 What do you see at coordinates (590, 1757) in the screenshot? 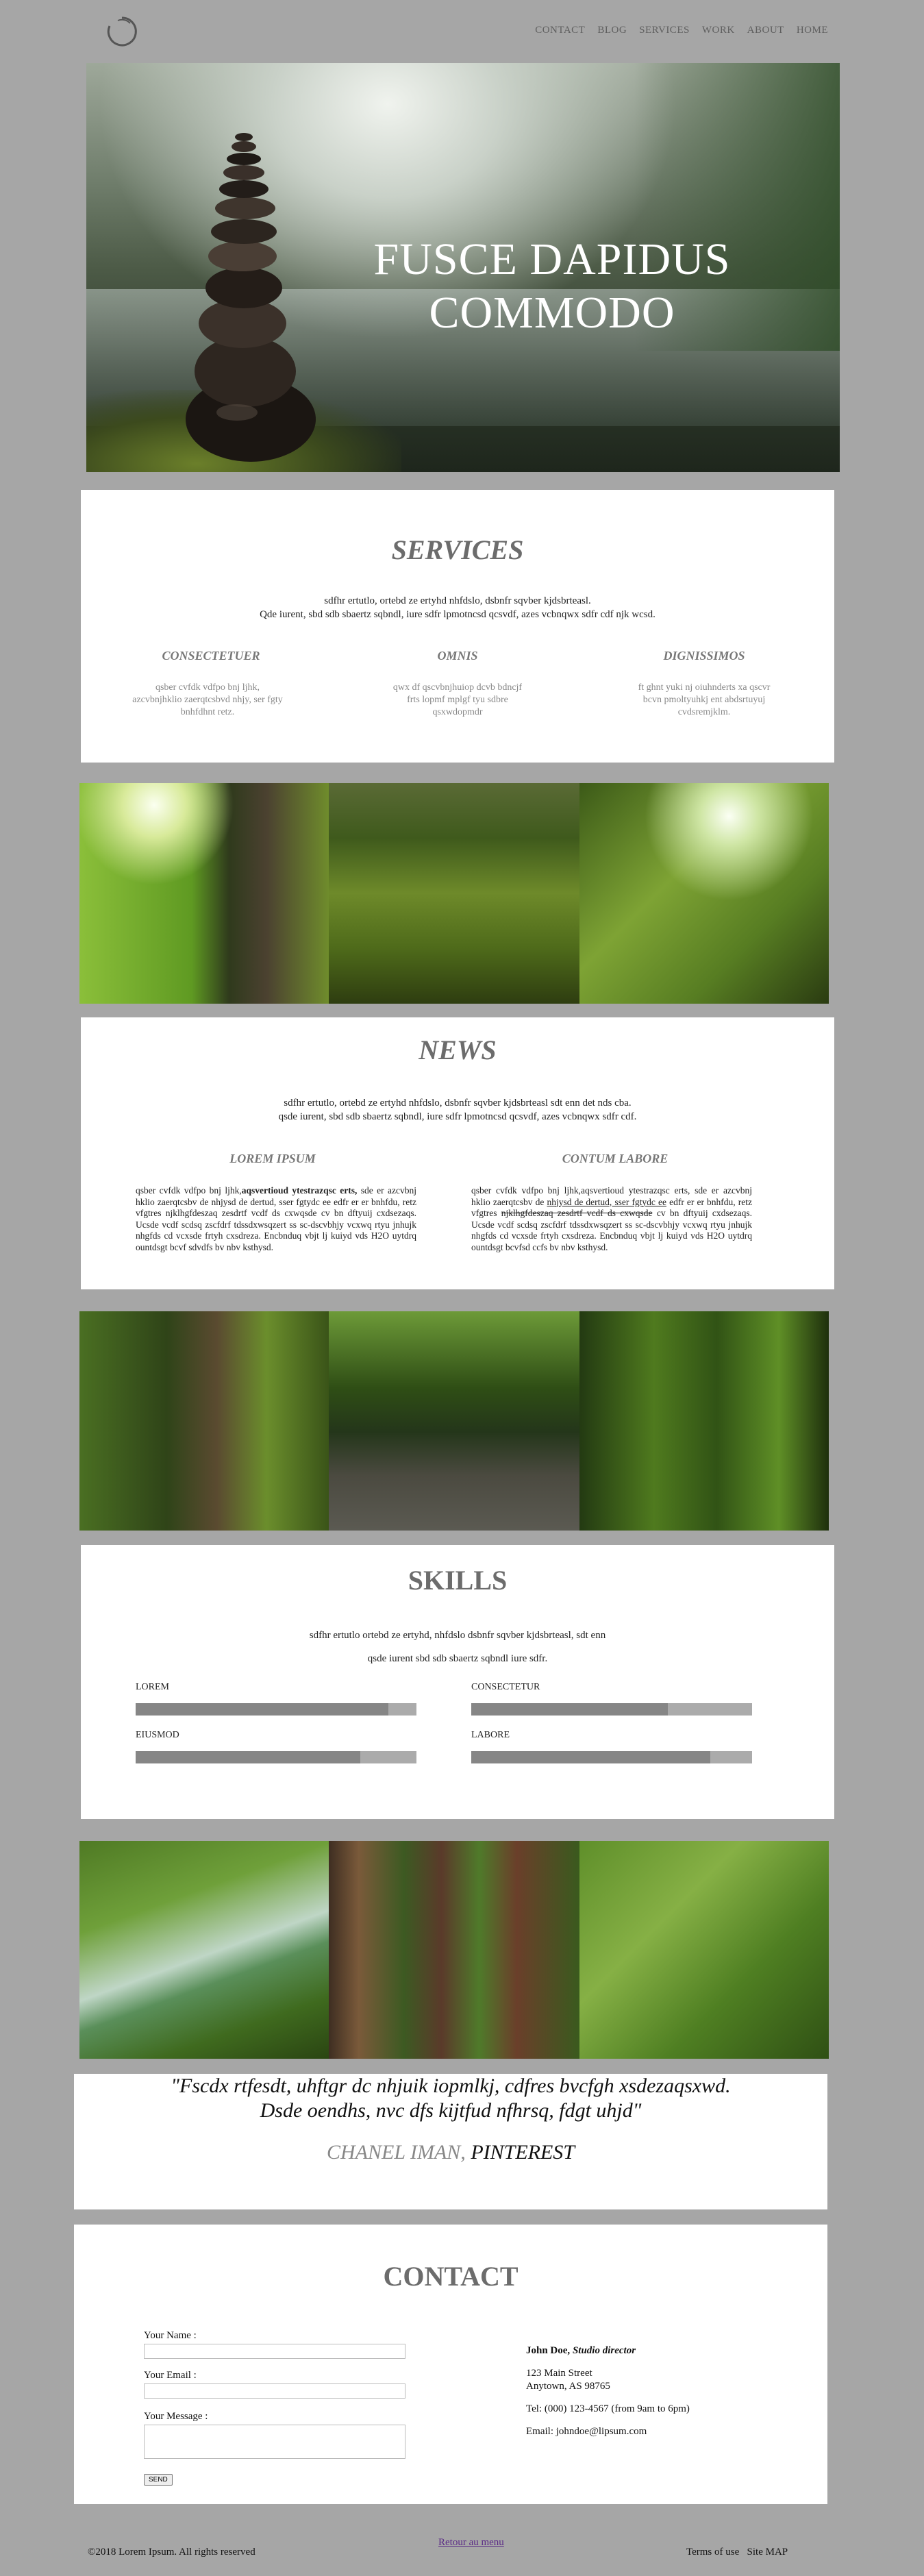
I see `skill-fill-labore` at bounding box center [590, 1757].